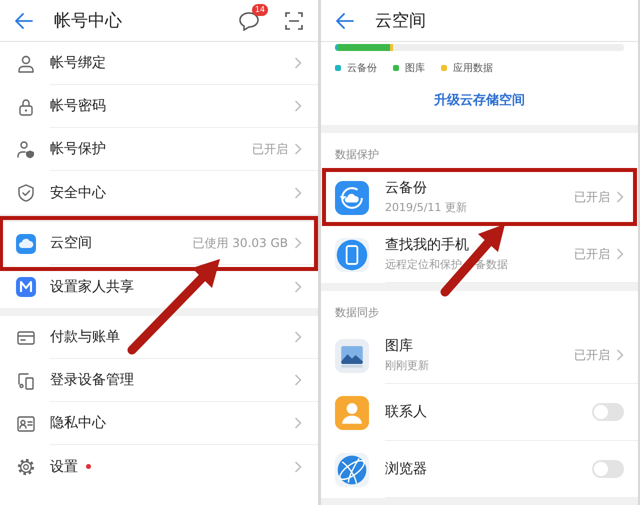 The width and height of the screenshot is (640, 505). What do you see at coordinates (71, 243) in the screenshot?
I see `menu-item: 云空间` at bounding box center [71, 243].